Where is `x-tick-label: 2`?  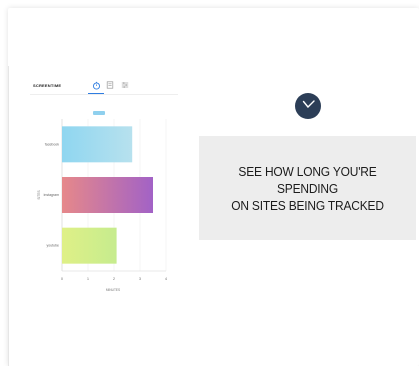 x-tick-label: 2 is located at coordinates (114, 279).